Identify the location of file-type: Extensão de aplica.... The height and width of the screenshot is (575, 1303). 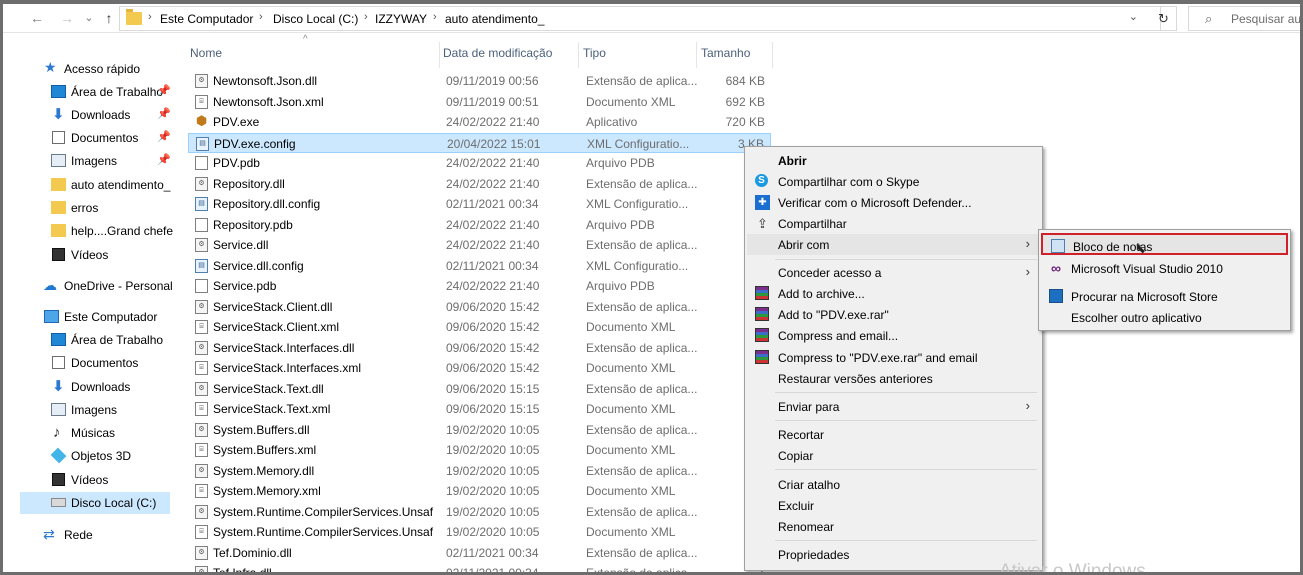
(642, 511).